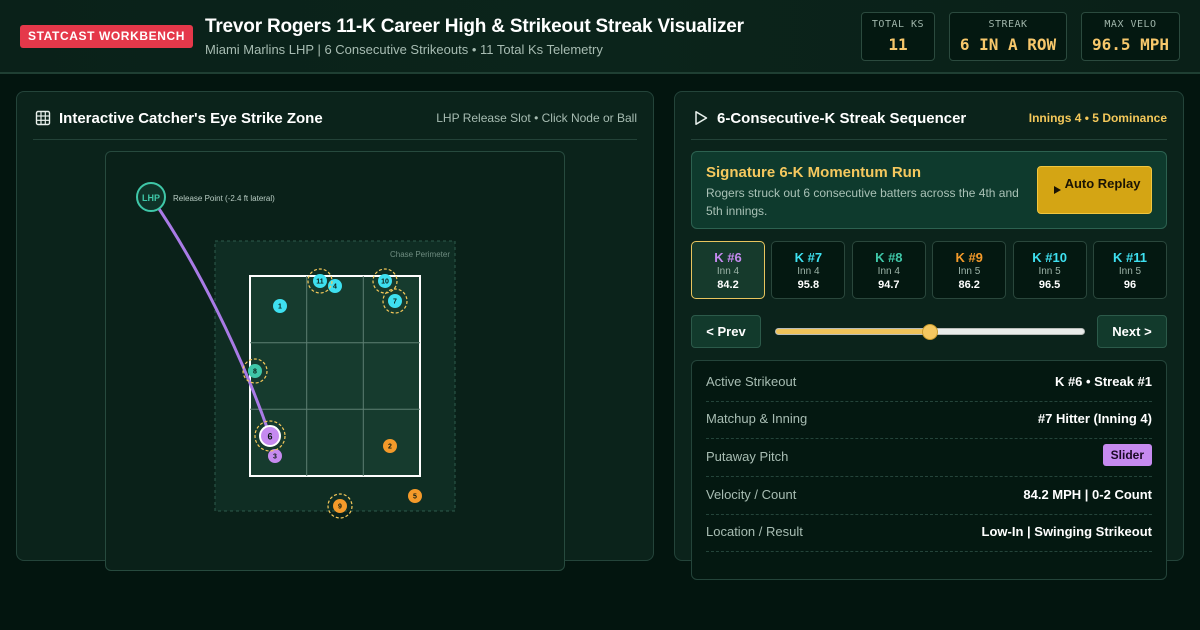 Image resolution: width=1200 pixels, height=630 pixels. Describe the element at coordinates (728, 285) in the screenshot. I see `k-card-velocity: 84.2` at that location.